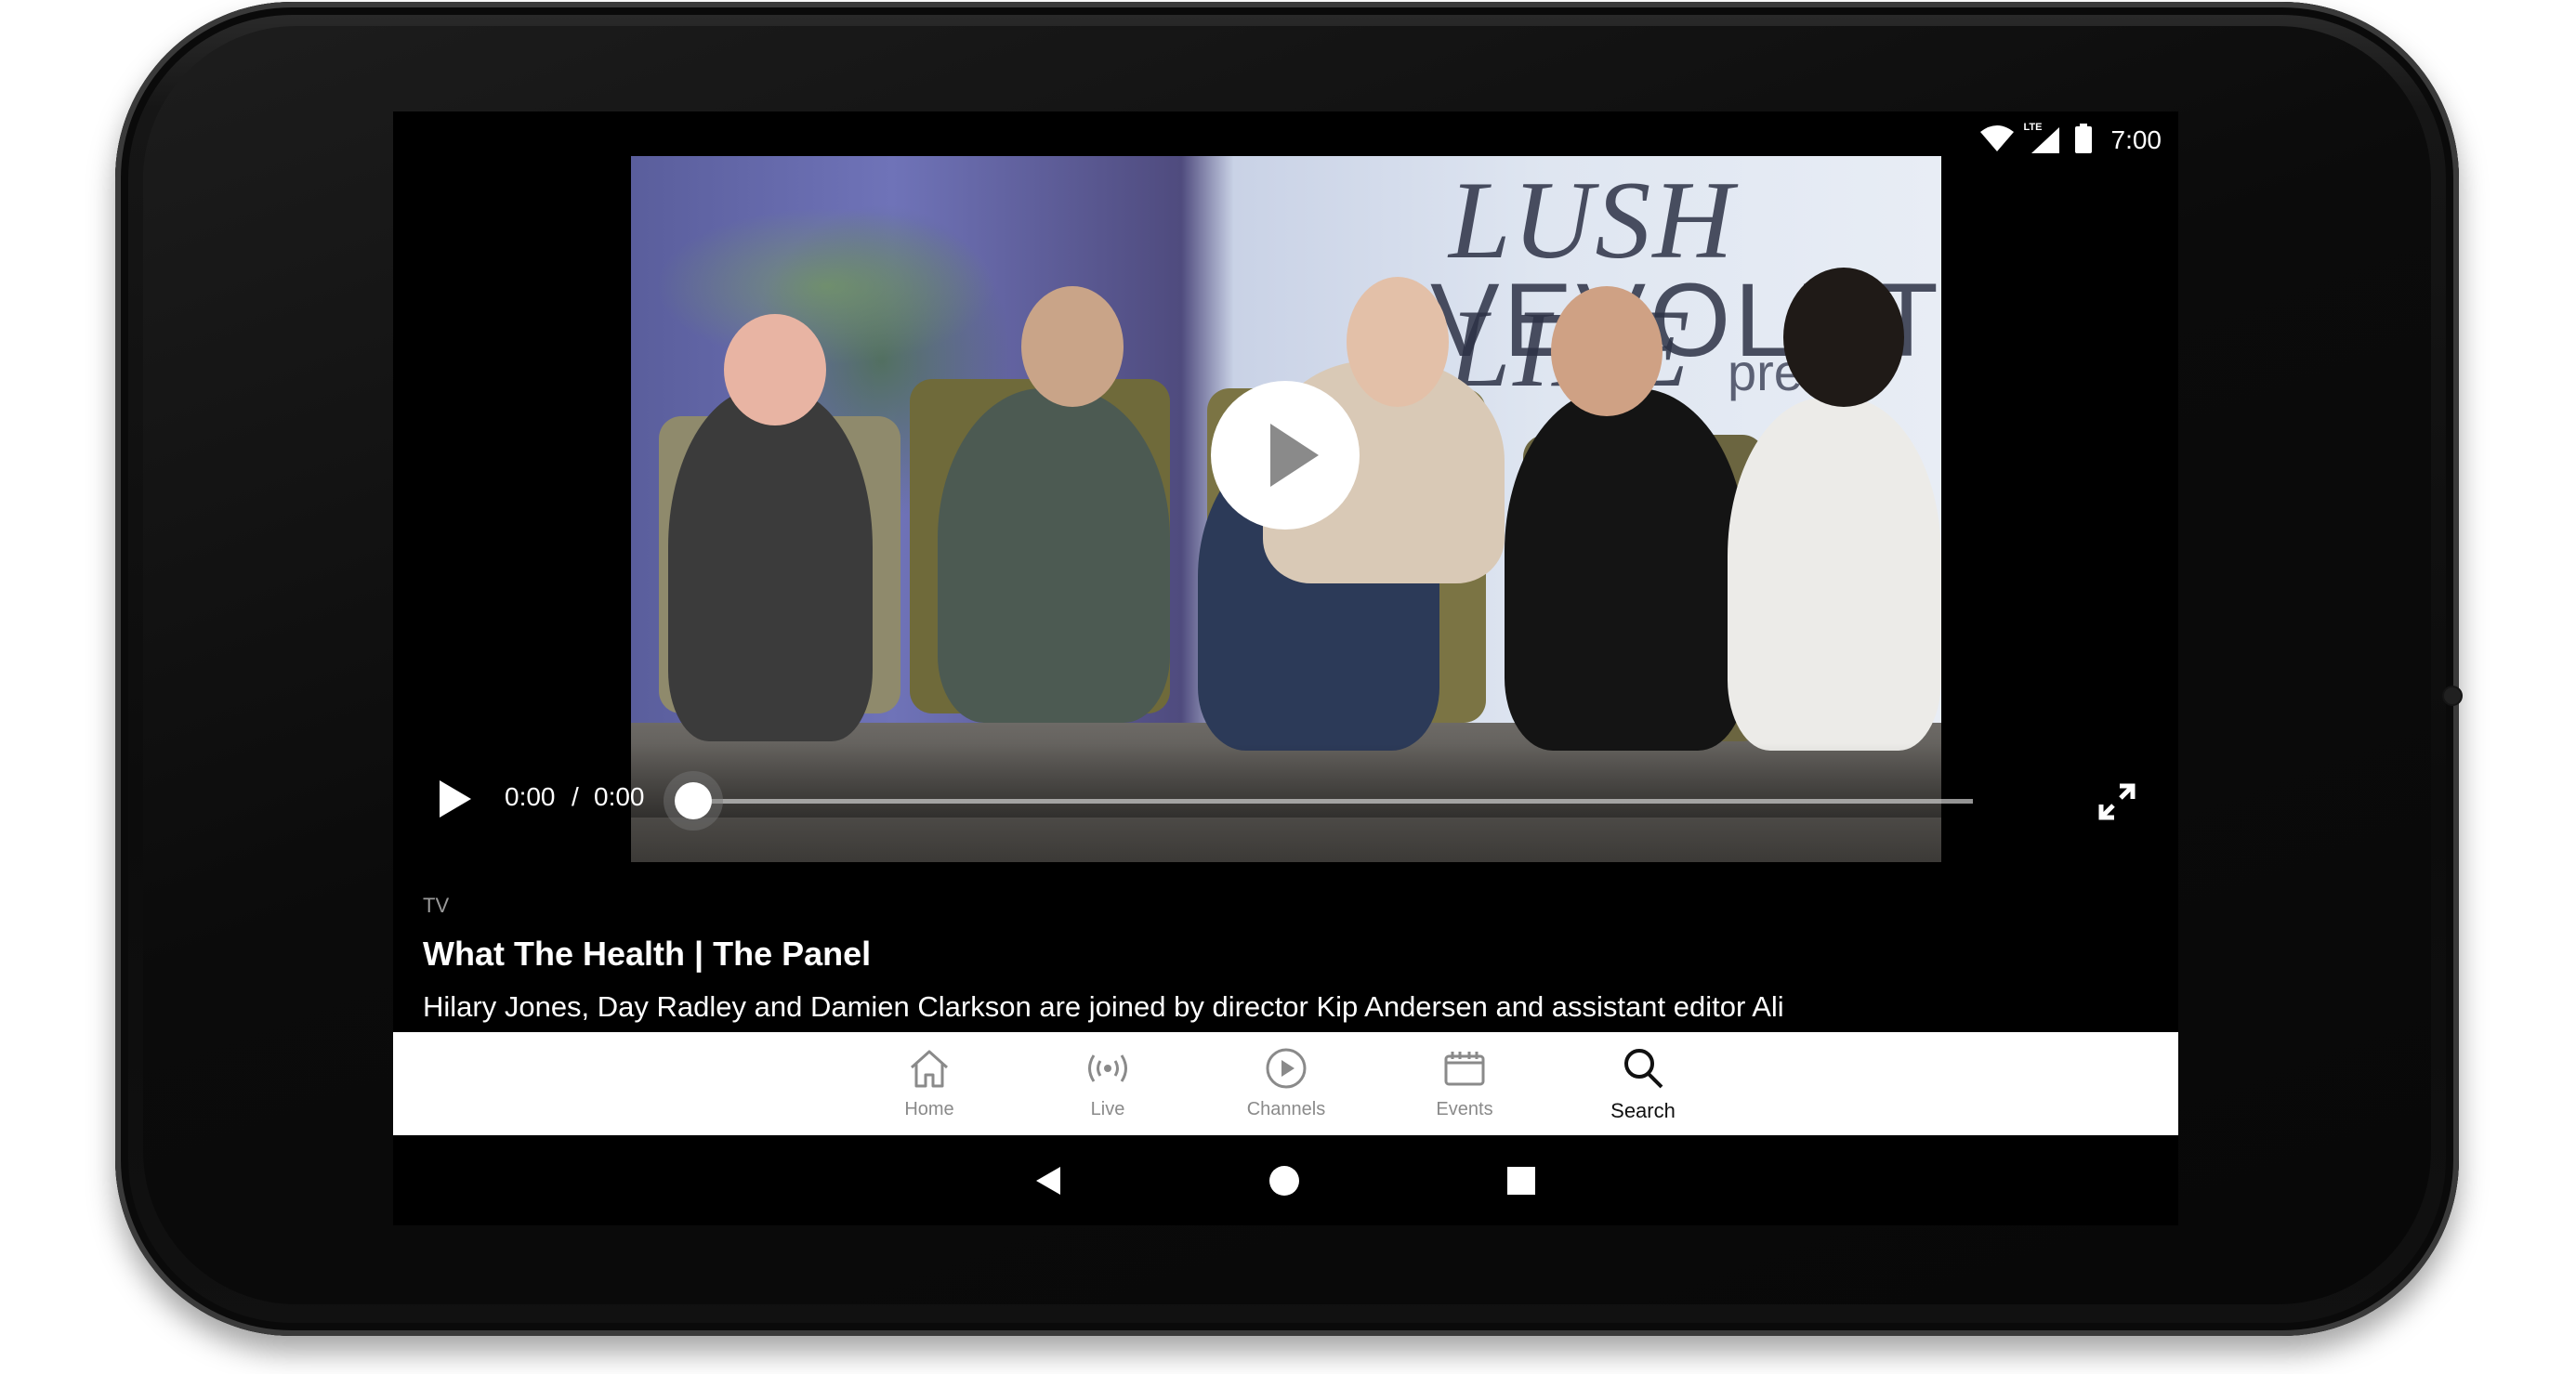 The image size is (2576, 1374). Describe the element at coordinates (1464, 1069) in the screenshot. I see `calendar-icon` at that location.